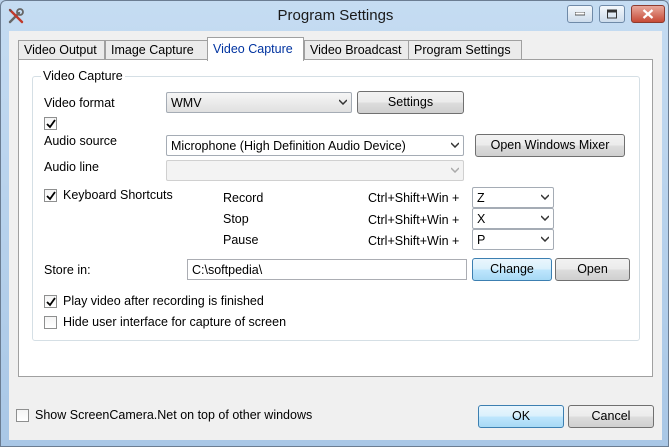  Describe the element at coordinates (67, 270) in the screenshot. I see `store-in-label: Store in:` at that location.